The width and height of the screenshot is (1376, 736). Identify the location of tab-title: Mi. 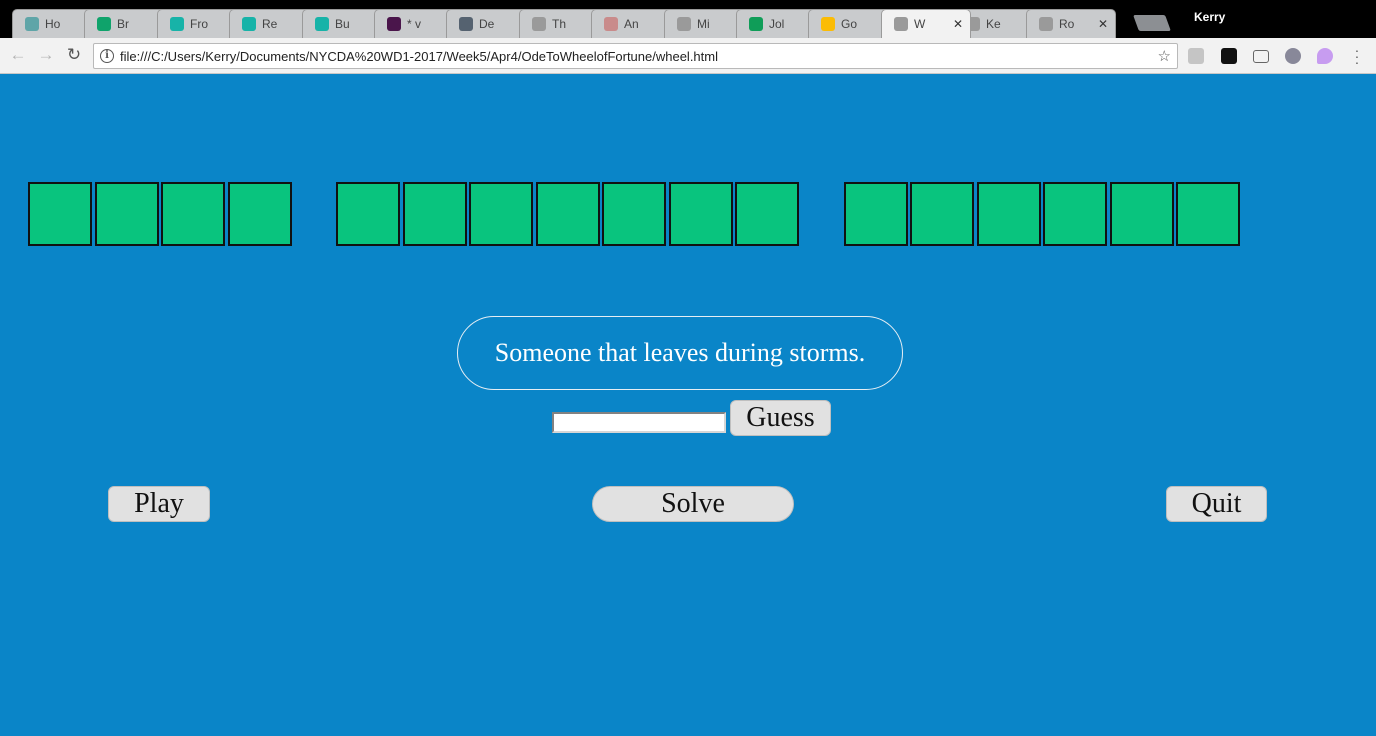
(703, 24).